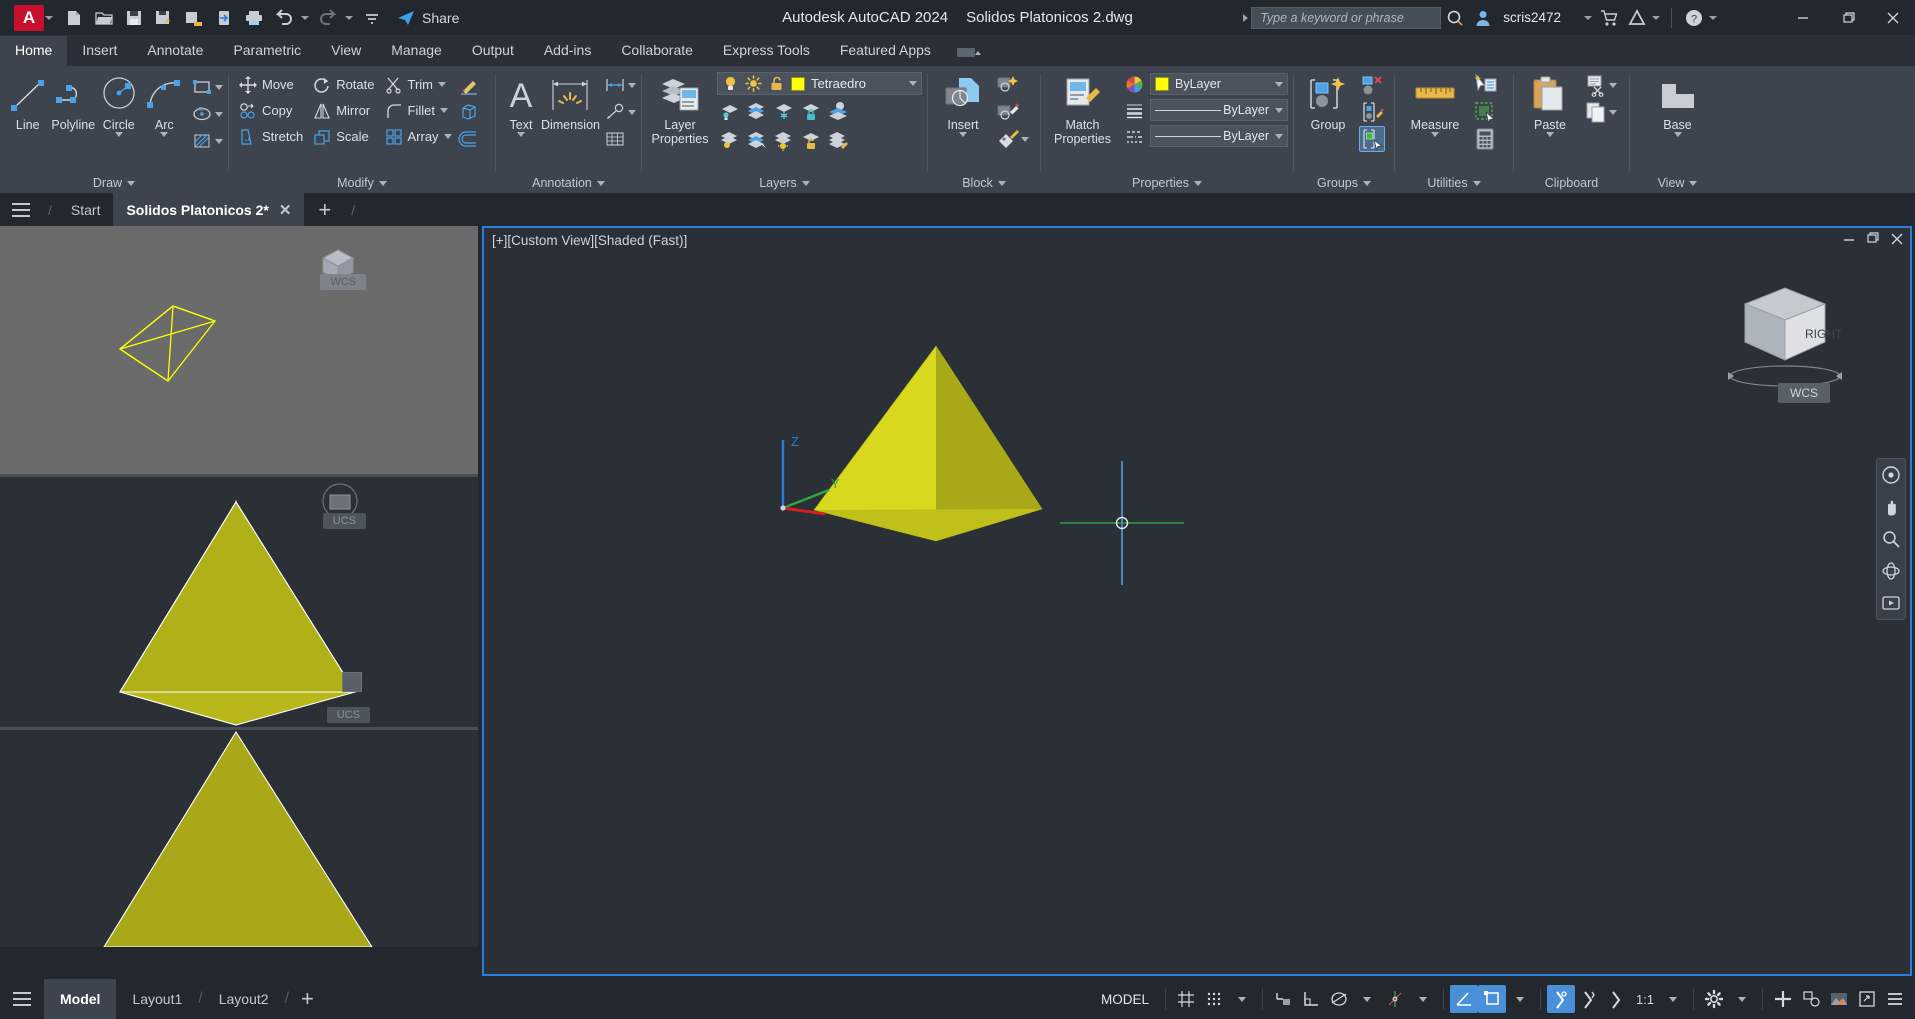  What do you see at coordinates (382, 183) in the screenshot?
I see `panel-modify-expand-icon` at bounding box center [382, 183].